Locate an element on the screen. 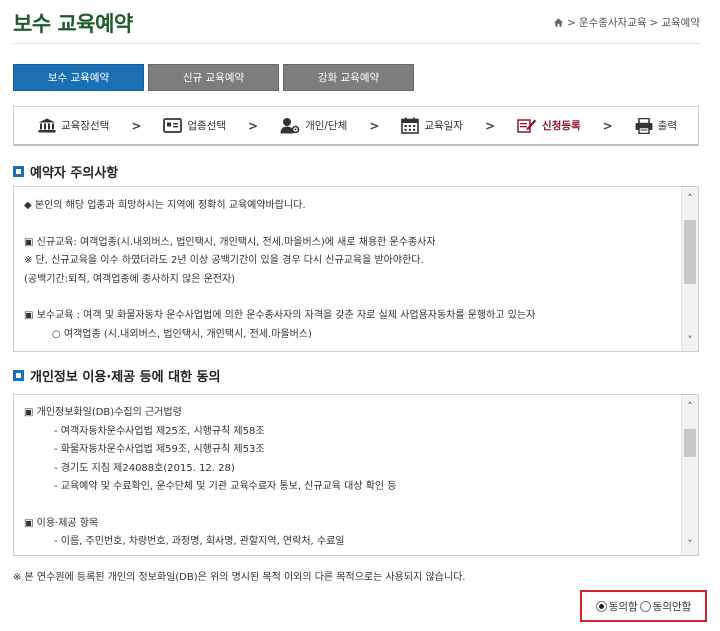 This screenshot has width=720, height=631. step-training-date: 교육일자 is located at coordinates (432, 125).